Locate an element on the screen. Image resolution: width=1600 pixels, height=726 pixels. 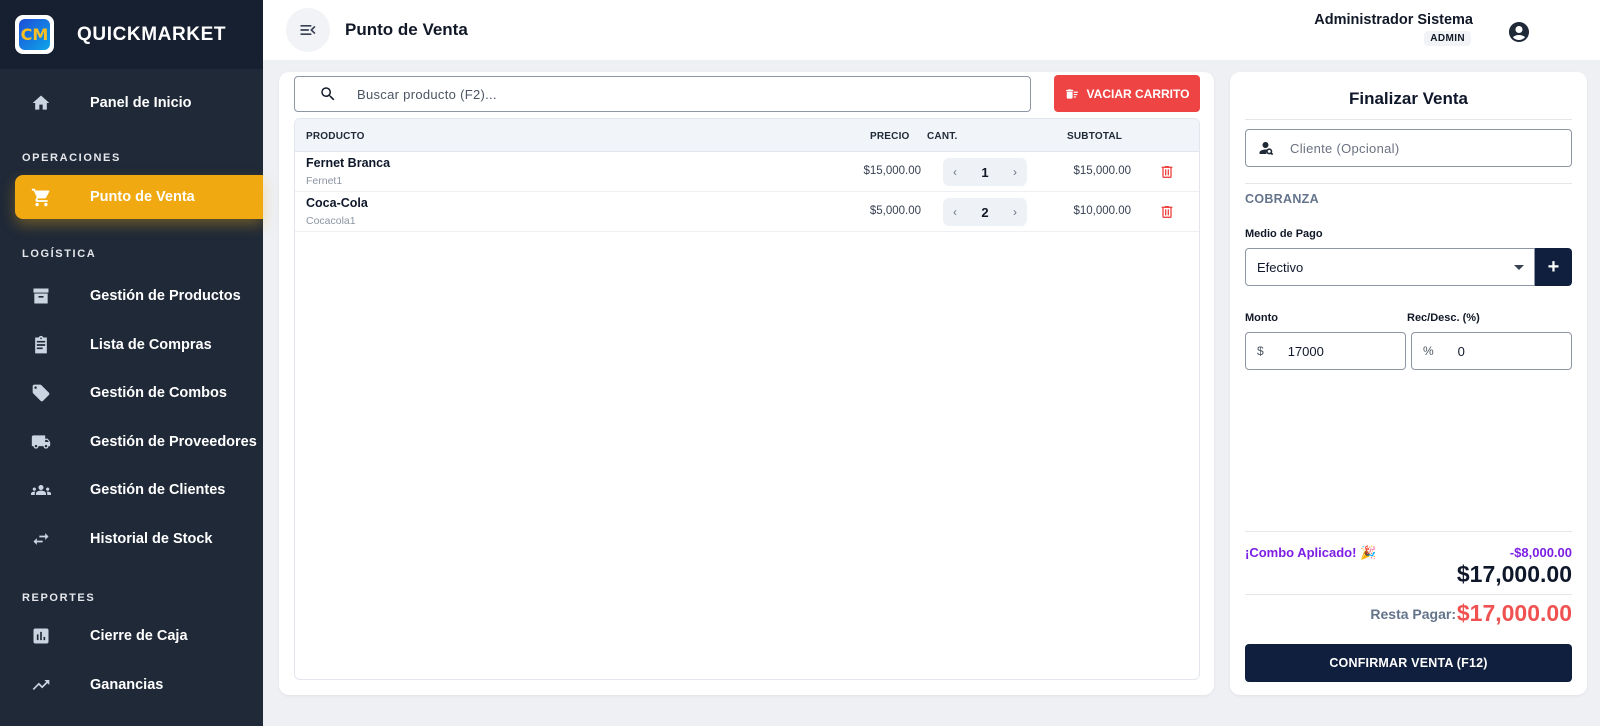
sidebar-item-label: Panel de Inicio is located at coordinates (141, 103).